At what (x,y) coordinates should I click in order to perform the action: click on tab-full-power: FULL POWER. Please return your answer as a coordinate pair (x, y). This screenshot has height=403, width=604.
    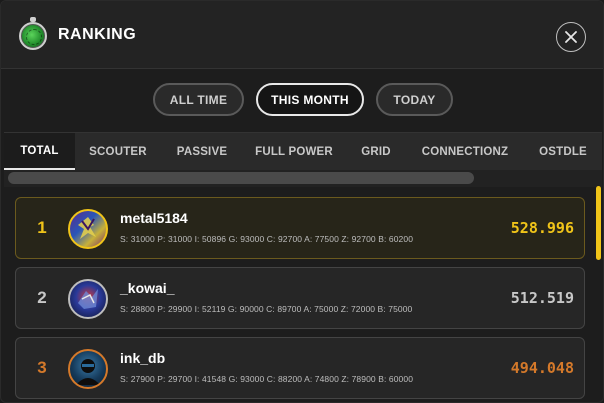
    Looking at the image, I should click on (294, 152).